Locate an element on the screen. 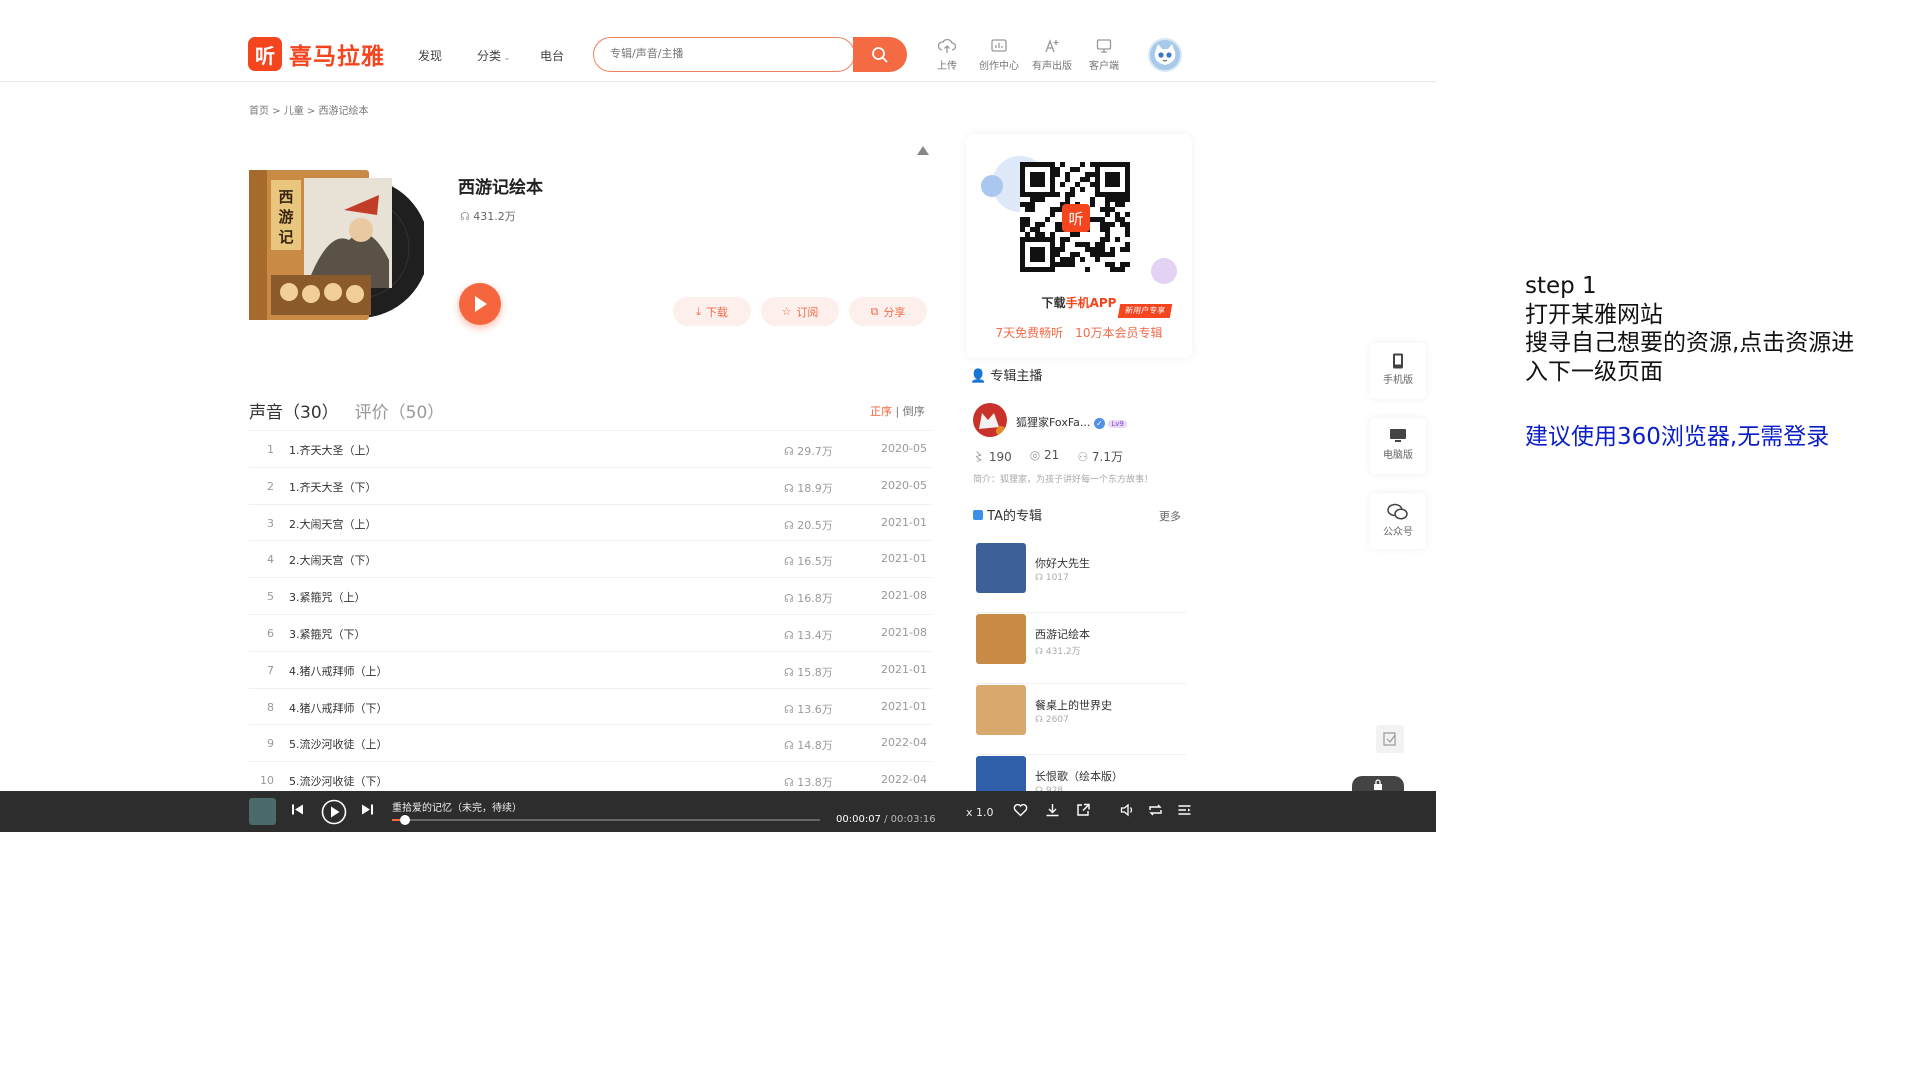 Image resolution: width=1920 pixels, height=1080 pixels. track-row: 3 2.大闹天宫（上） ☊ 20.5万 2021-01 is located at coordinates (590, 522).